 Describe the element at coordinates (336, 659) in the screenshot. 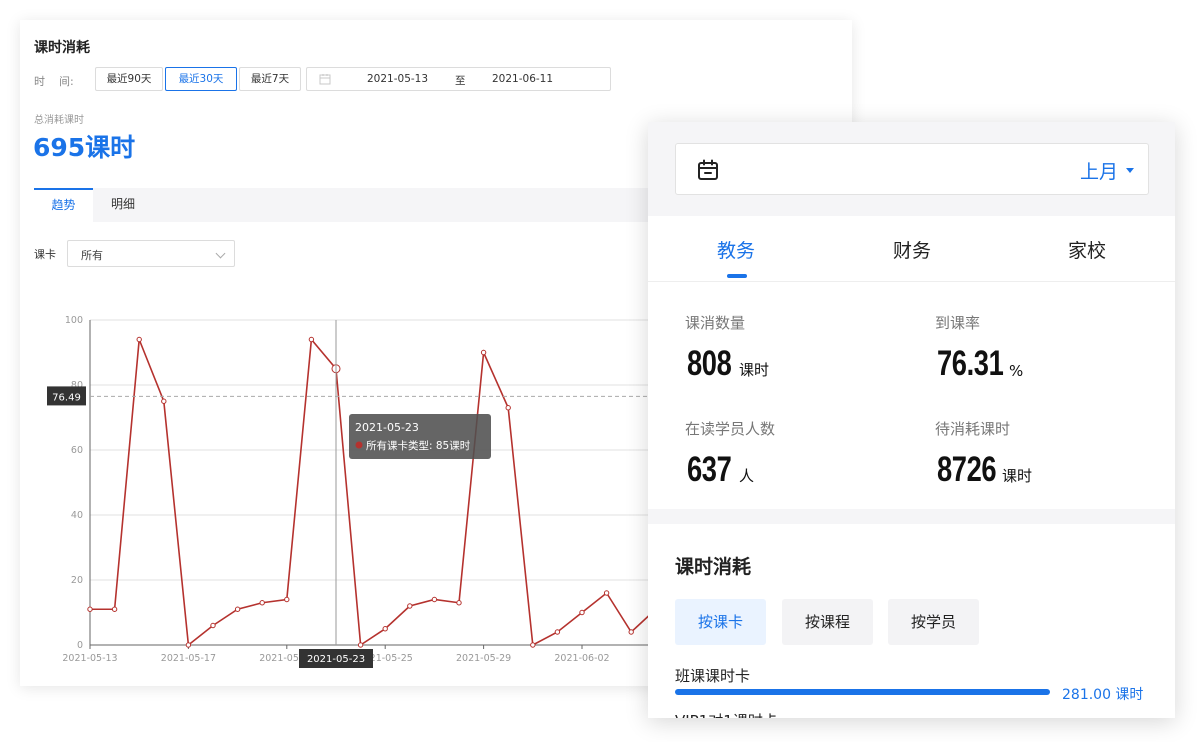

I see `hover-date-label: 2021-05-23` at that location.